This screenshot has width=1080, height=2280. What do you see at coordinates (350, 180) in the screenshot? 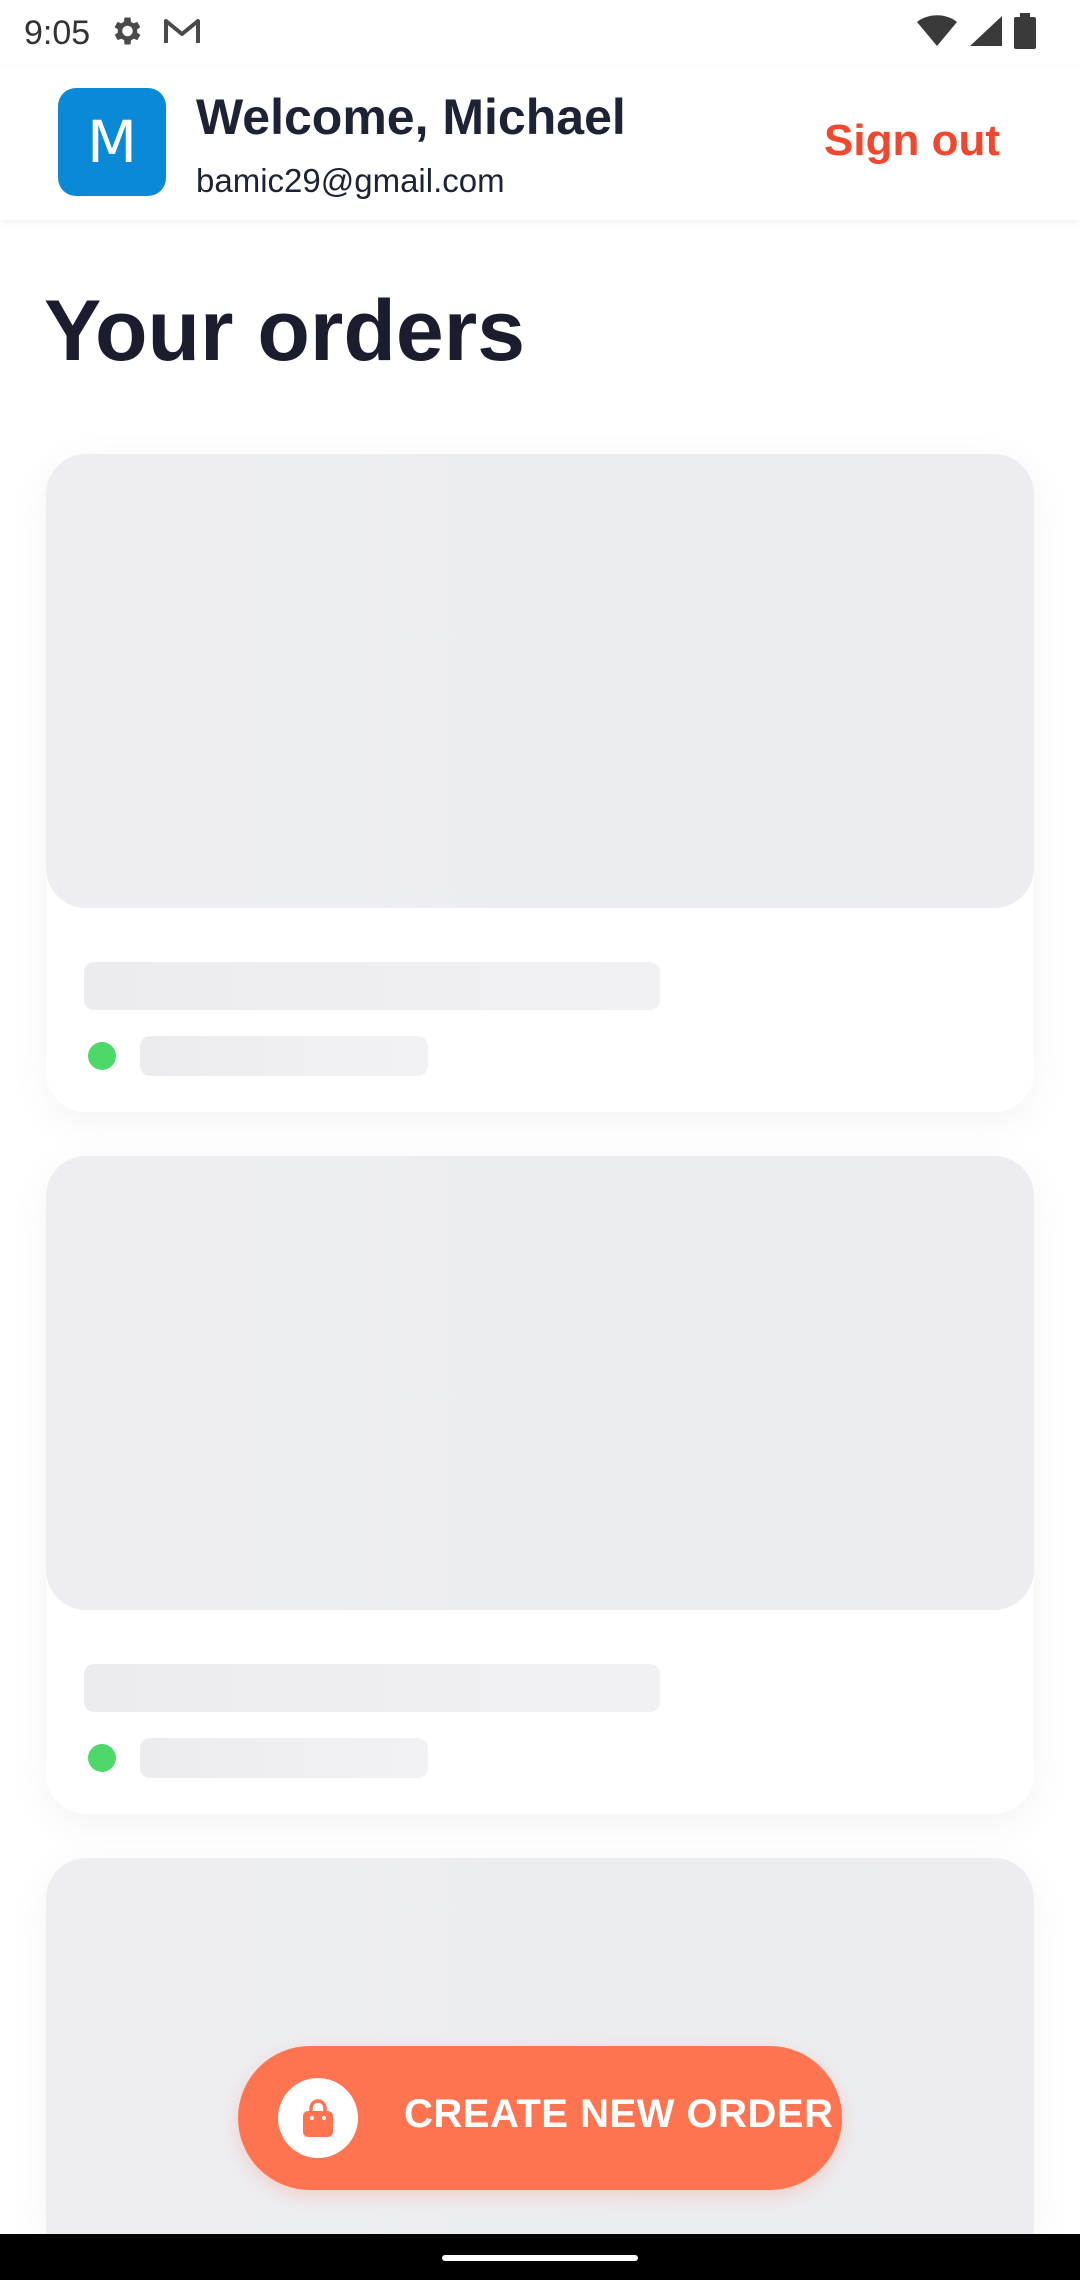
I see `user-email: bamic29@gmail.com` at bounding box center [350, 180].